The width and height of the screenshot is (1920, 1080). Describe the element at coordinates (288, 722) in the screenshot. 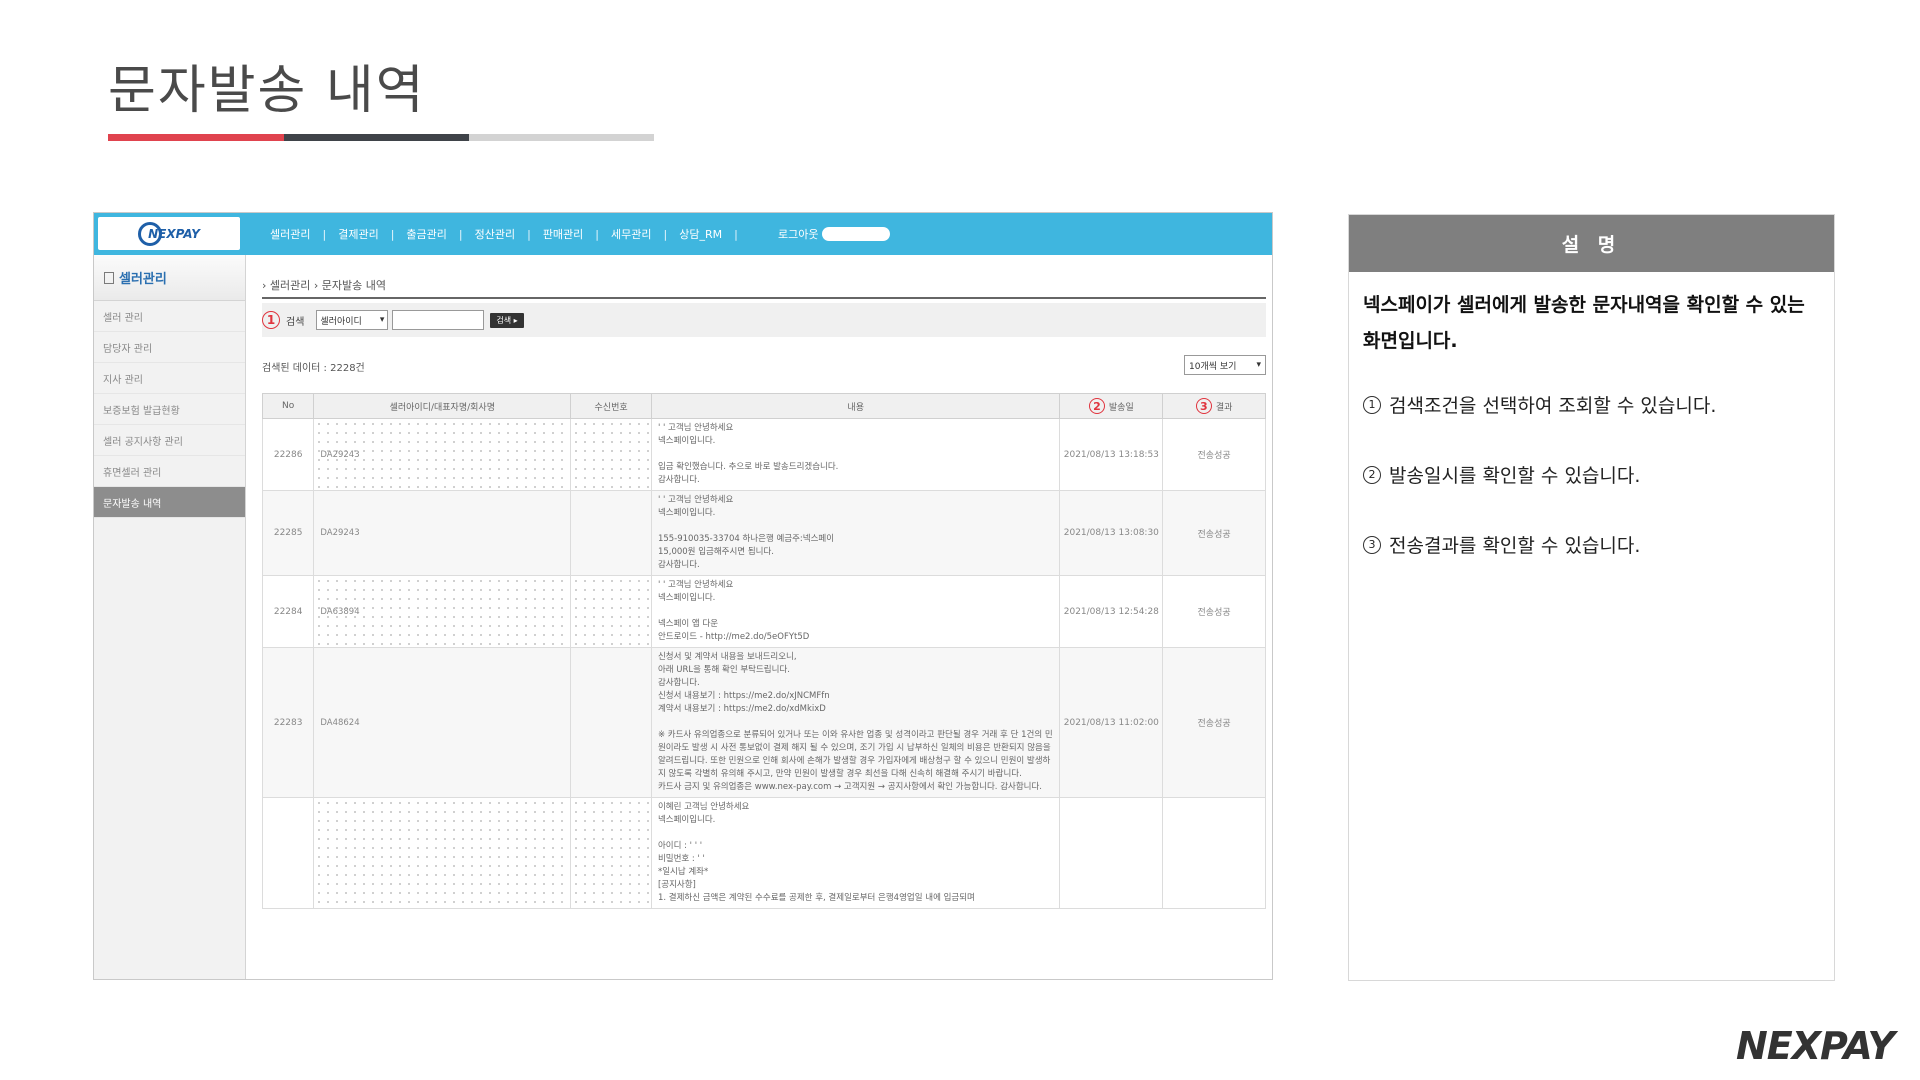

I see `cell-no: 22283` at that location.